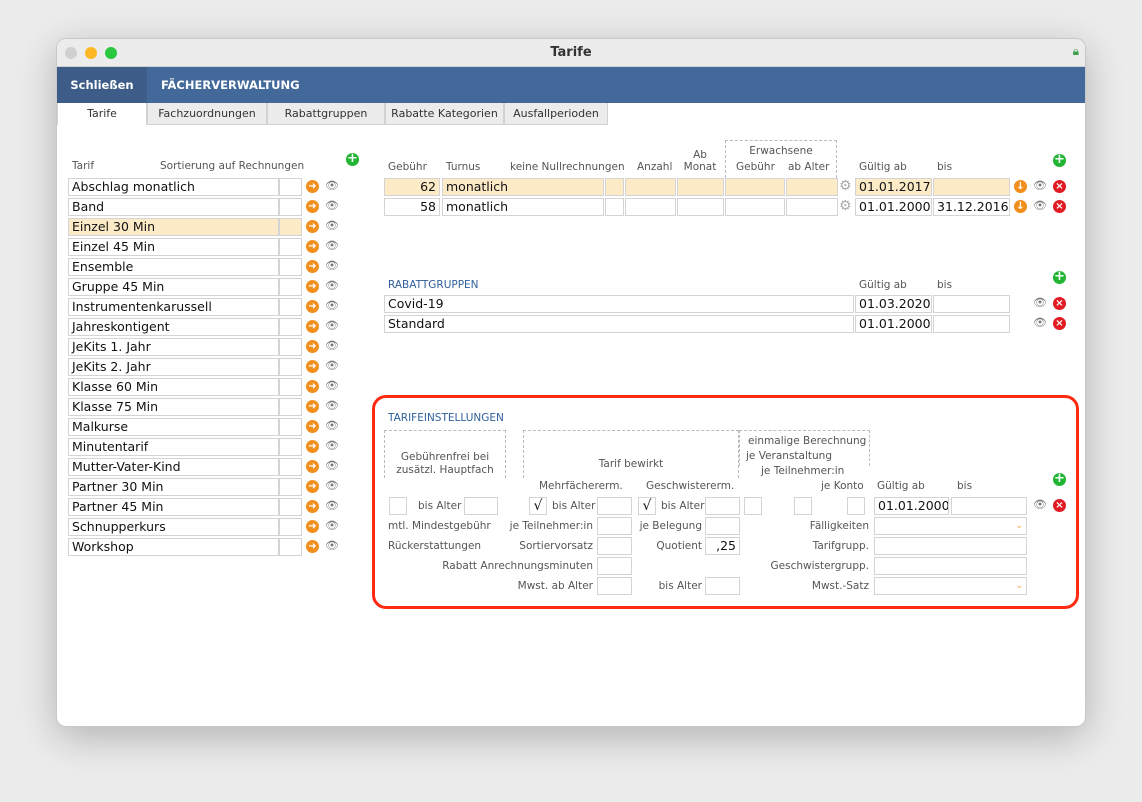  Describe the element at coordinates (173, 307) in the screenshot. I see `tarif-name-field: Instrumentenkarussell` at that location.